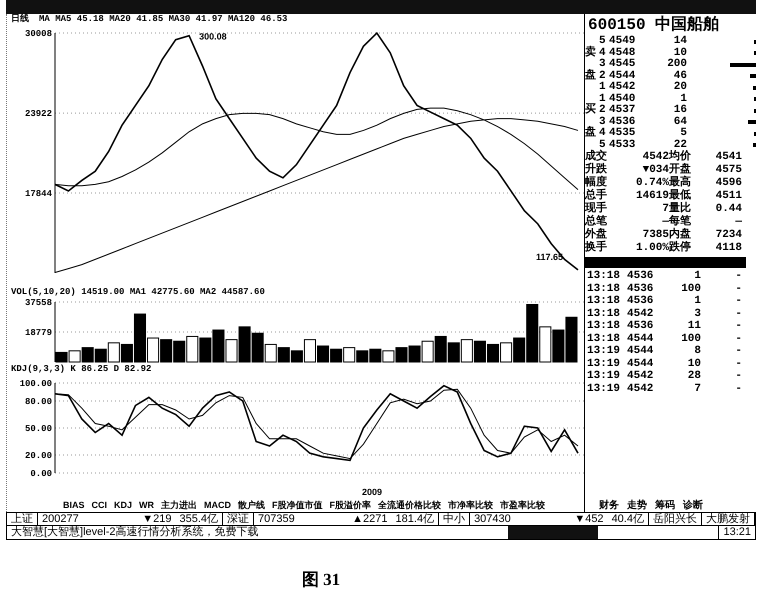 The image size is (762, 595). What do you see at coordinates (628, 519) in the screenshot?
I see `index-amount: 40.4亿` at bounding box center [628, 519].